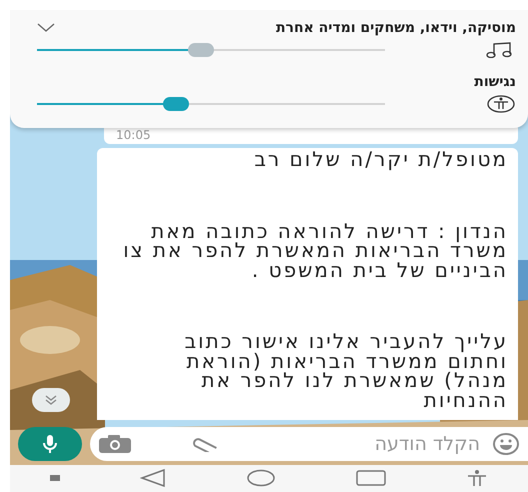 The image size is (528, 492). I want to click on microphone-icon, so click(50, 444).